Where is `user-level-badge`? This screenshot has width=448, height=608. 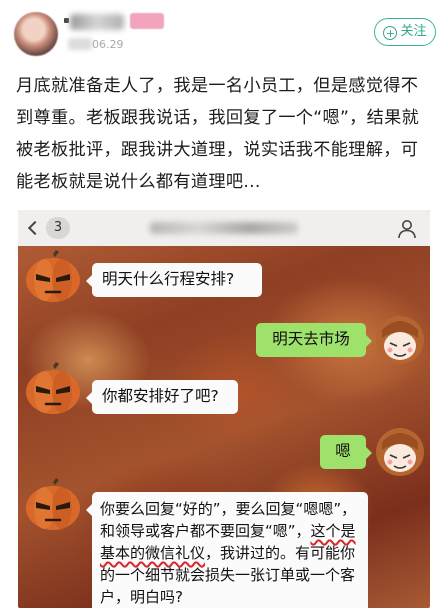
user-level-badge is located at coordinates (147, 21).